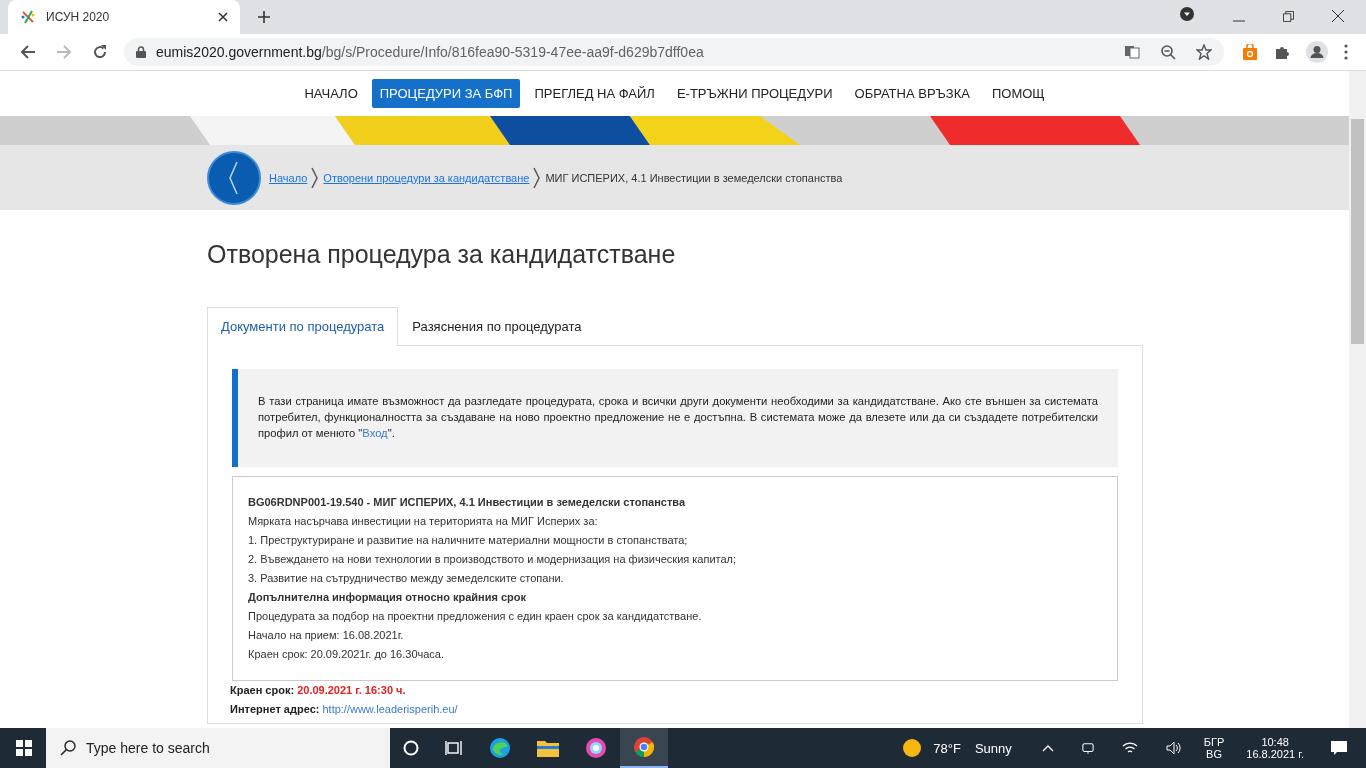  I want to click on folder-icon, so click(548, 748).